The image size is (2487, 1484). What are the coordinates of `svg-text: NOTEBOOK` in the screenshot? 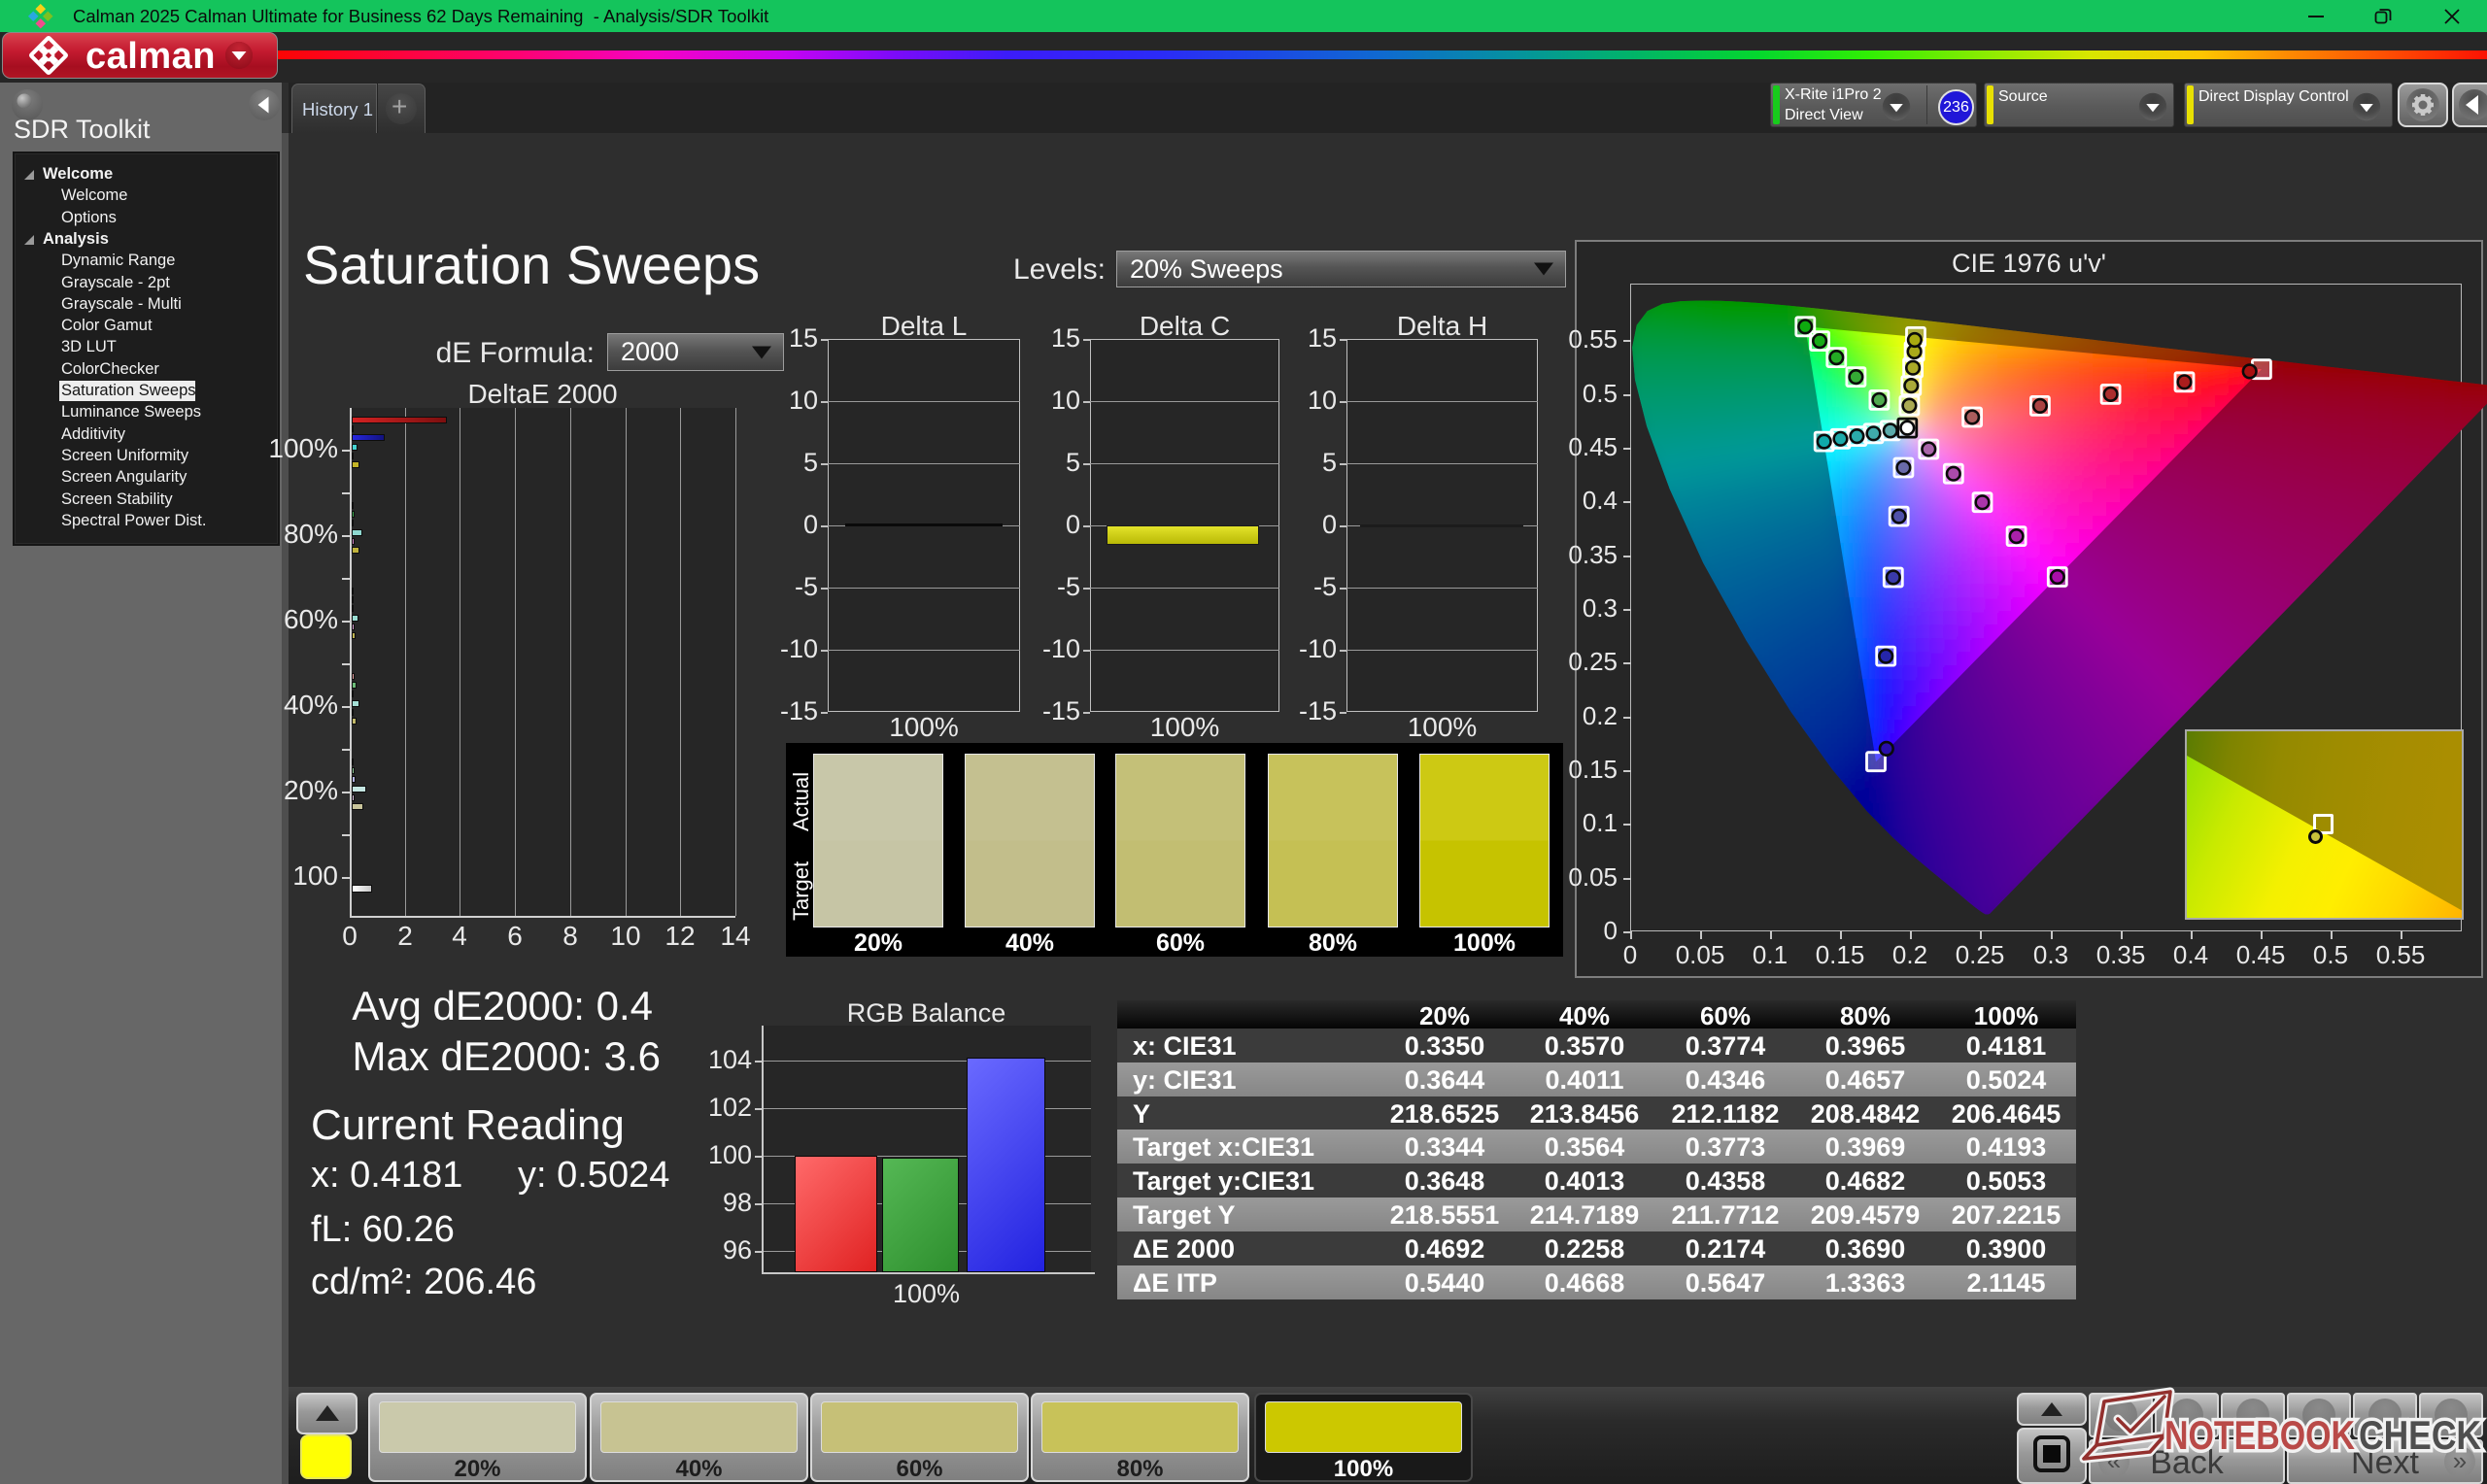 It's located at (2259, 1435).